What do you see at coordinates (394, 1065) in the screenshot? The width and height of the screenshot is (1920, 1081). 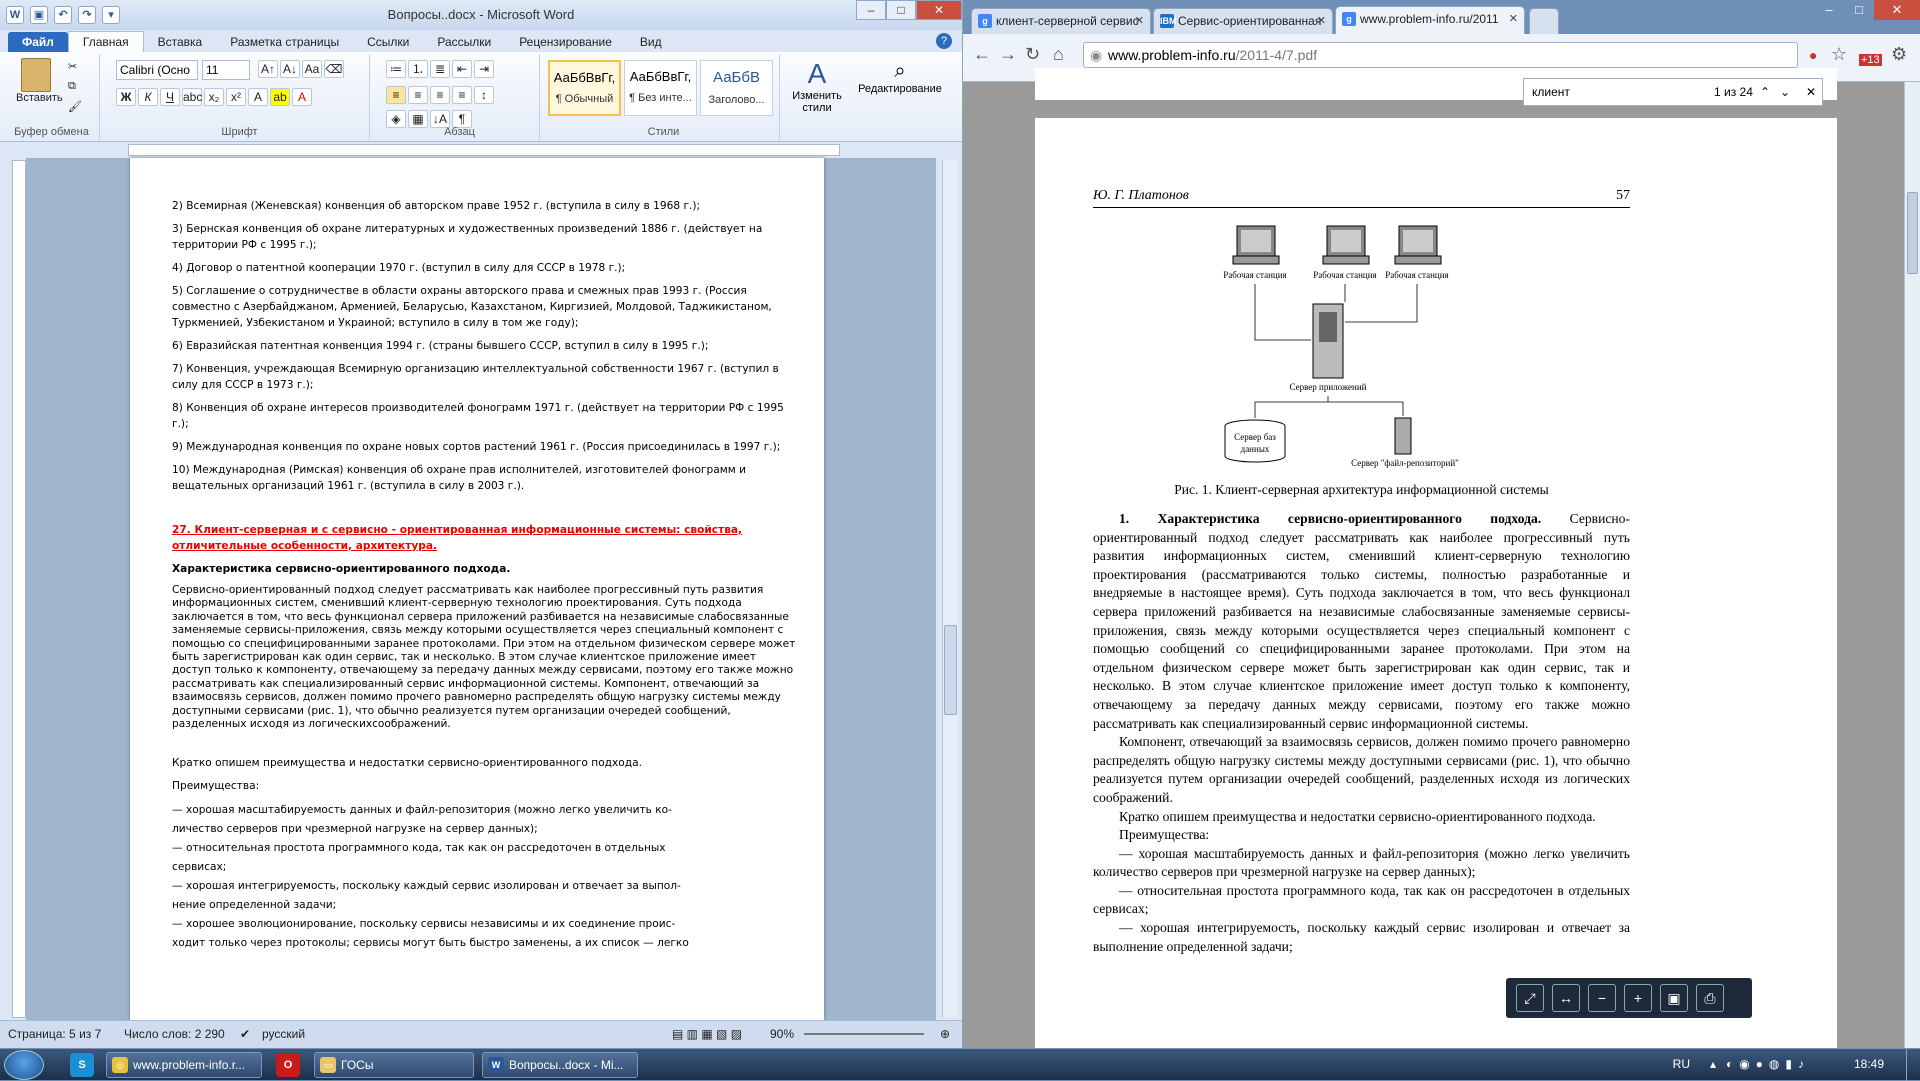 I see `taskbar-item-folder: ▭ ГОСы` at bounding box center [394, 1065].